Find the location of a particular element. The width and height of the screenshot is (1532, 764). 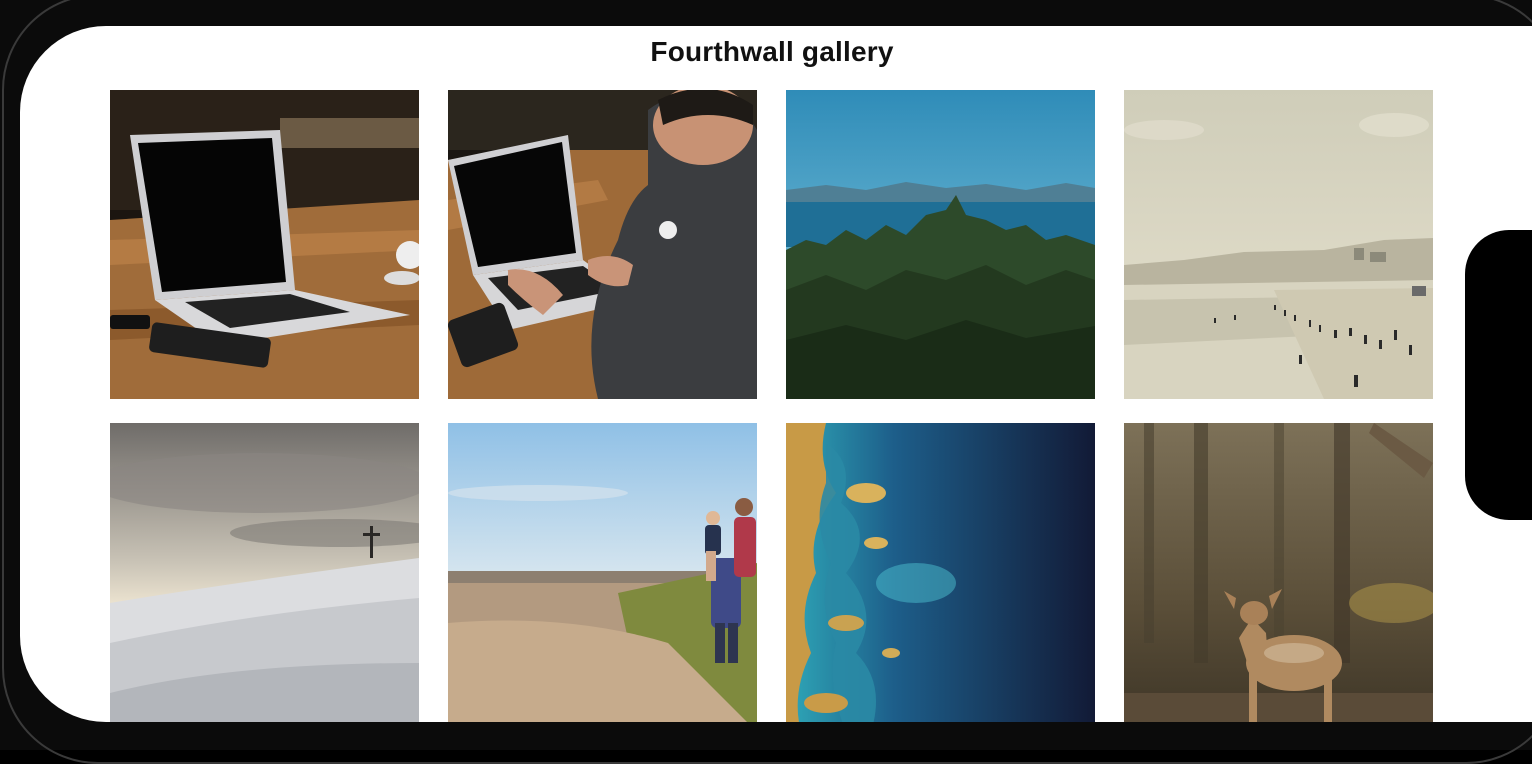

photo-tile-ocean-aerial is located at coordinates (940, 572).